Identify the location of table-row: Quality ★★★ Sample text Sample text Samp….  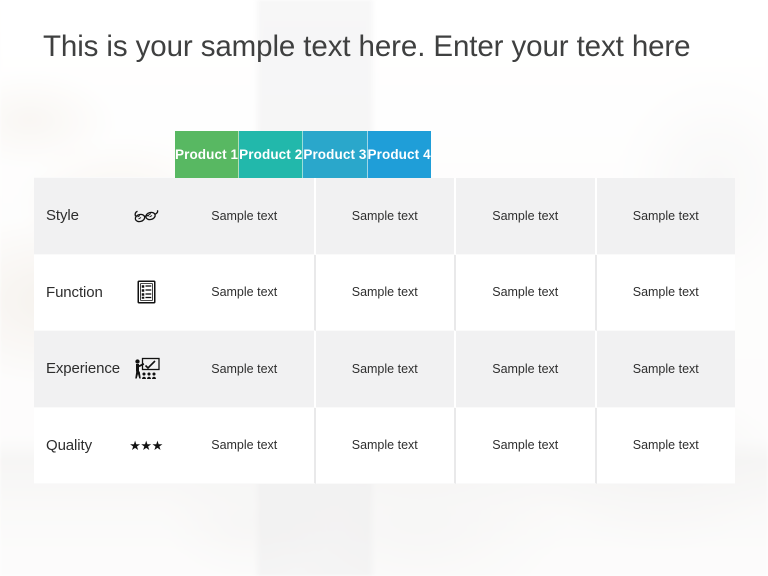
(384, 445).